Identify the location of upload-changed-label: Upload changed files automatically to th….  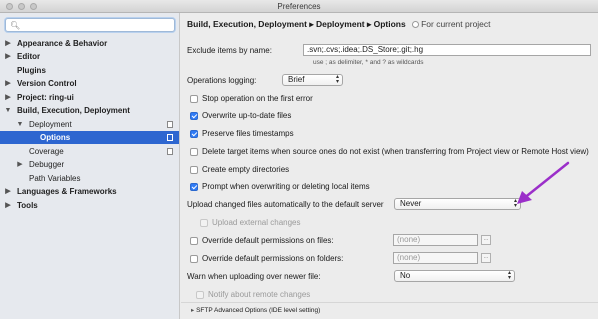
(285, 204).